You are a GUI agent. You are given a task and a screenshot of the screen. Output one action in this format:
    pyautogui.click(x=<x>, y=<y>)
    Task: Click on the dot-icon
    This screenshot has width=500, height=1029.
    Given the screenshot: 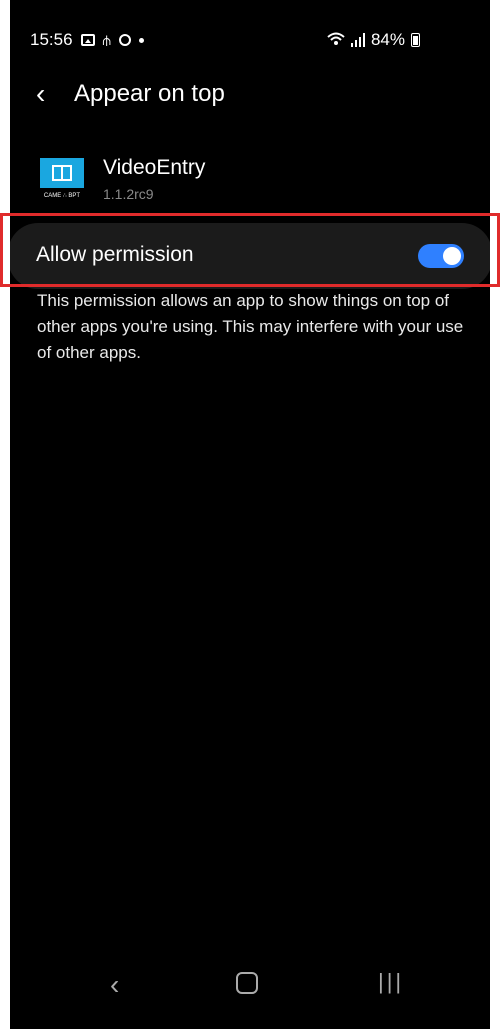 What is the action you would take?
    pyautogui.click(x=141, y=40)
    